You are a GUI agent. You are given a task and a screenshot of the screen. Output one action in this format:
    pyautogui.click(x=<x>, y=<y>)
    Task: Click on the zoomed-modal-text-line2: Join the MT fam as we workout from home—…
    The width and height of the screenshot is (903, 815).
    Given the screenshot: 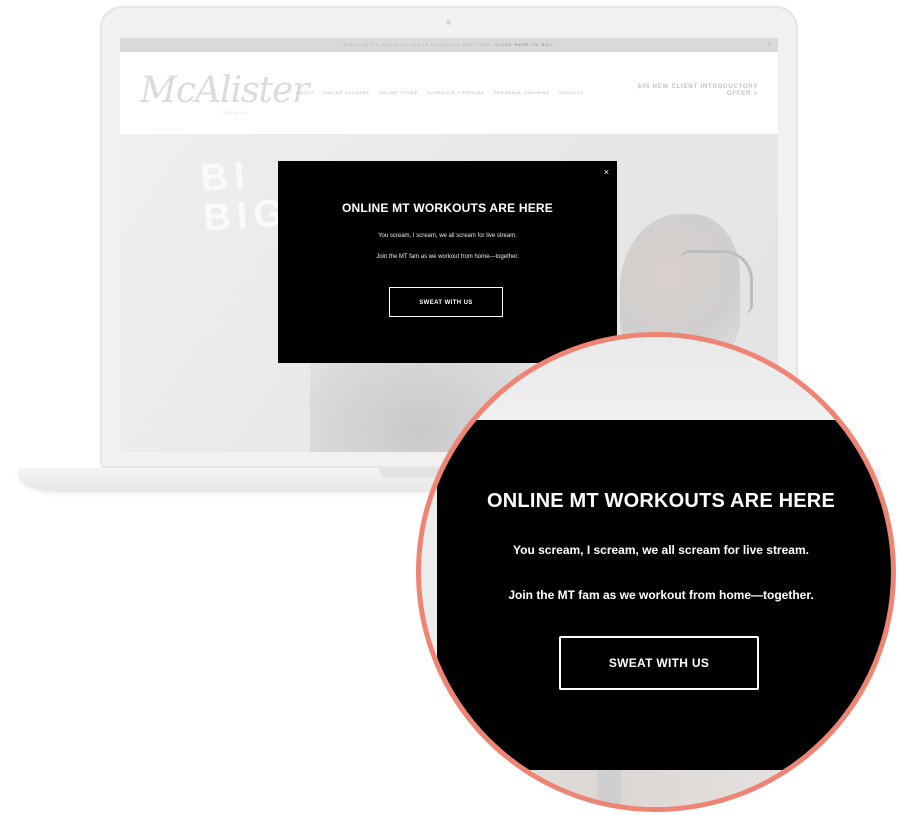 What is the action you would take?
    pyautogui.click(x=661, y=595)
    